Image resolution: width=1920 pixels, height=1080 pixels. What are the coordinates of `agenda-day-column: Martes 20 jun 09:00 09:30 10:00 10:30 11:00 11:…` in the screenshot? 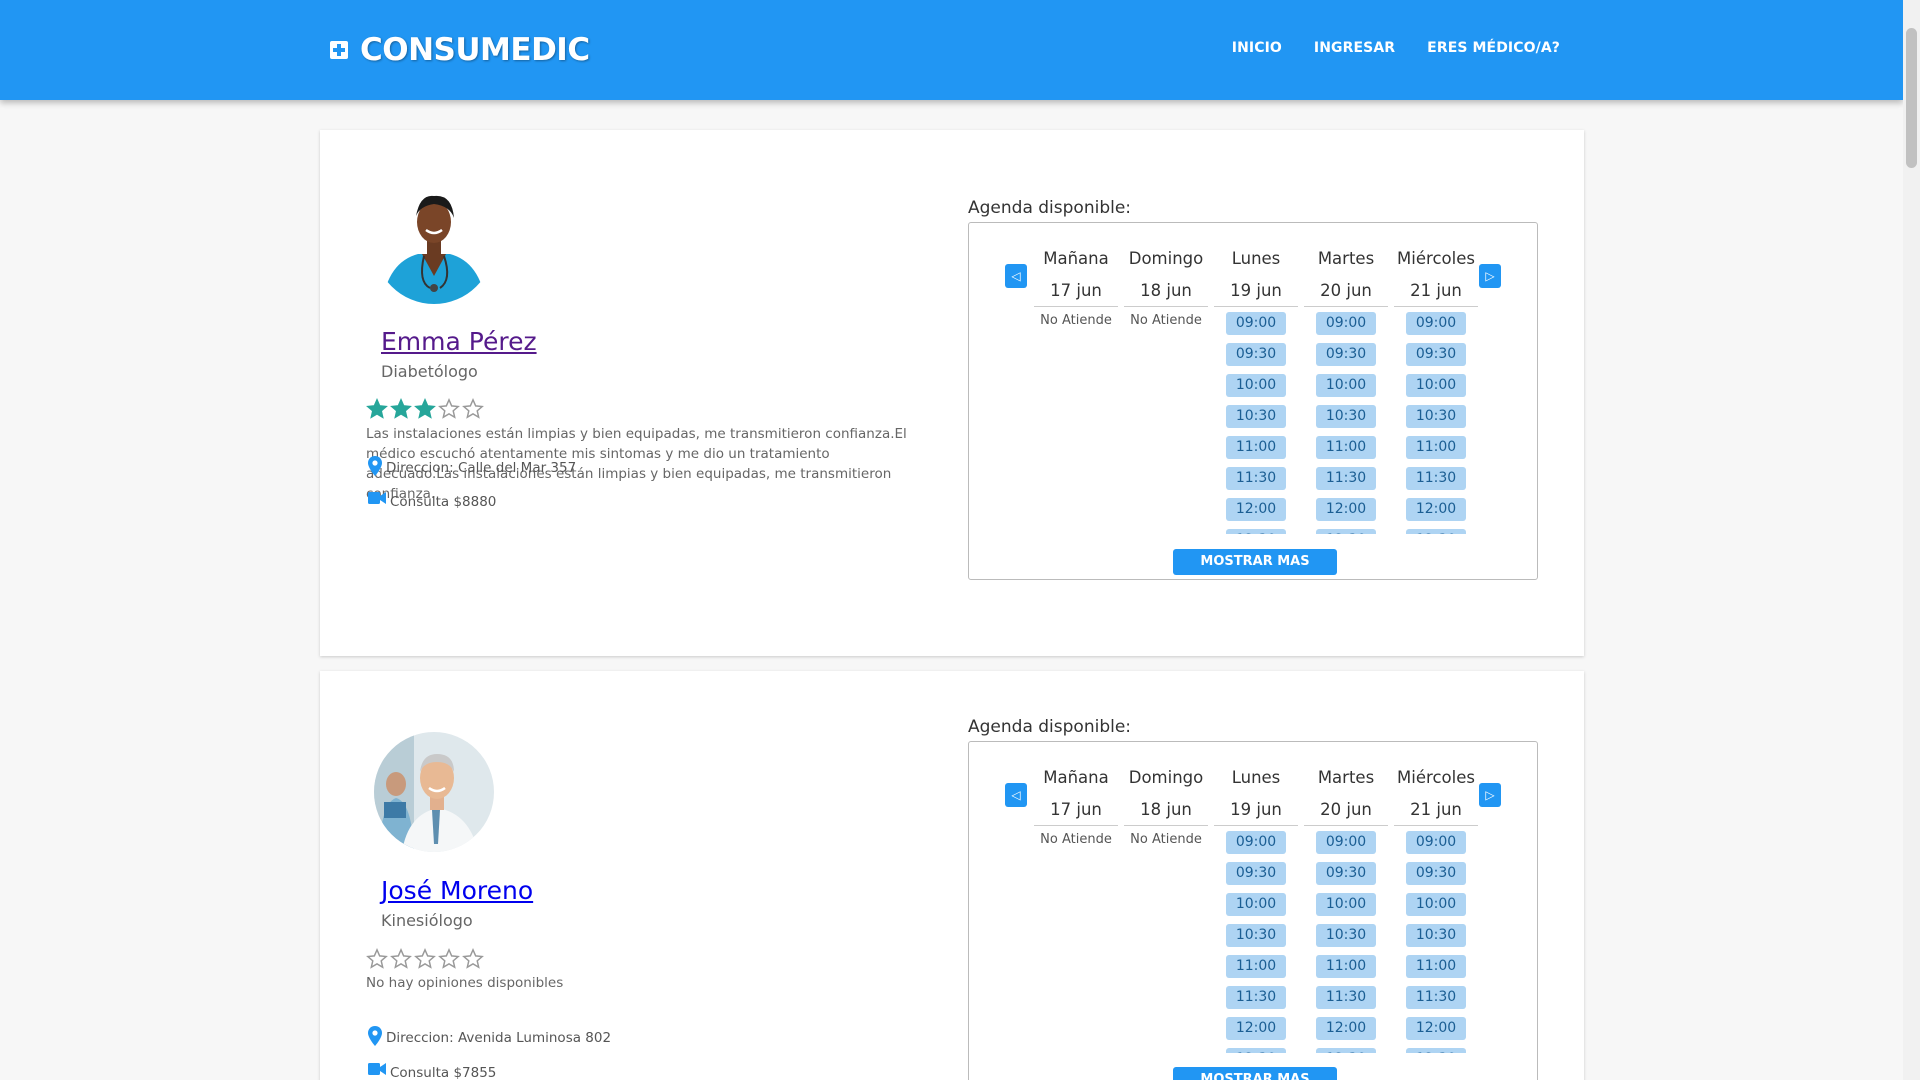 It's located at (1346, 391).